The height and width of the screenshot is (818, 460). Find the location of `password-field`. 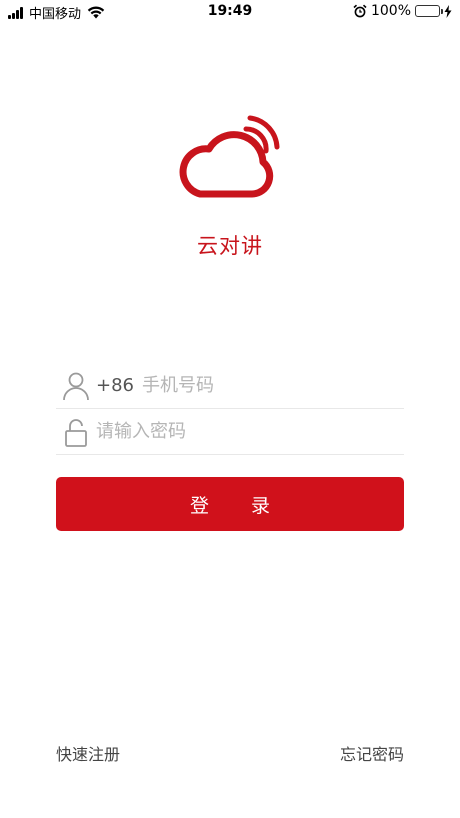

password-field is located at coordinates (230, 432).